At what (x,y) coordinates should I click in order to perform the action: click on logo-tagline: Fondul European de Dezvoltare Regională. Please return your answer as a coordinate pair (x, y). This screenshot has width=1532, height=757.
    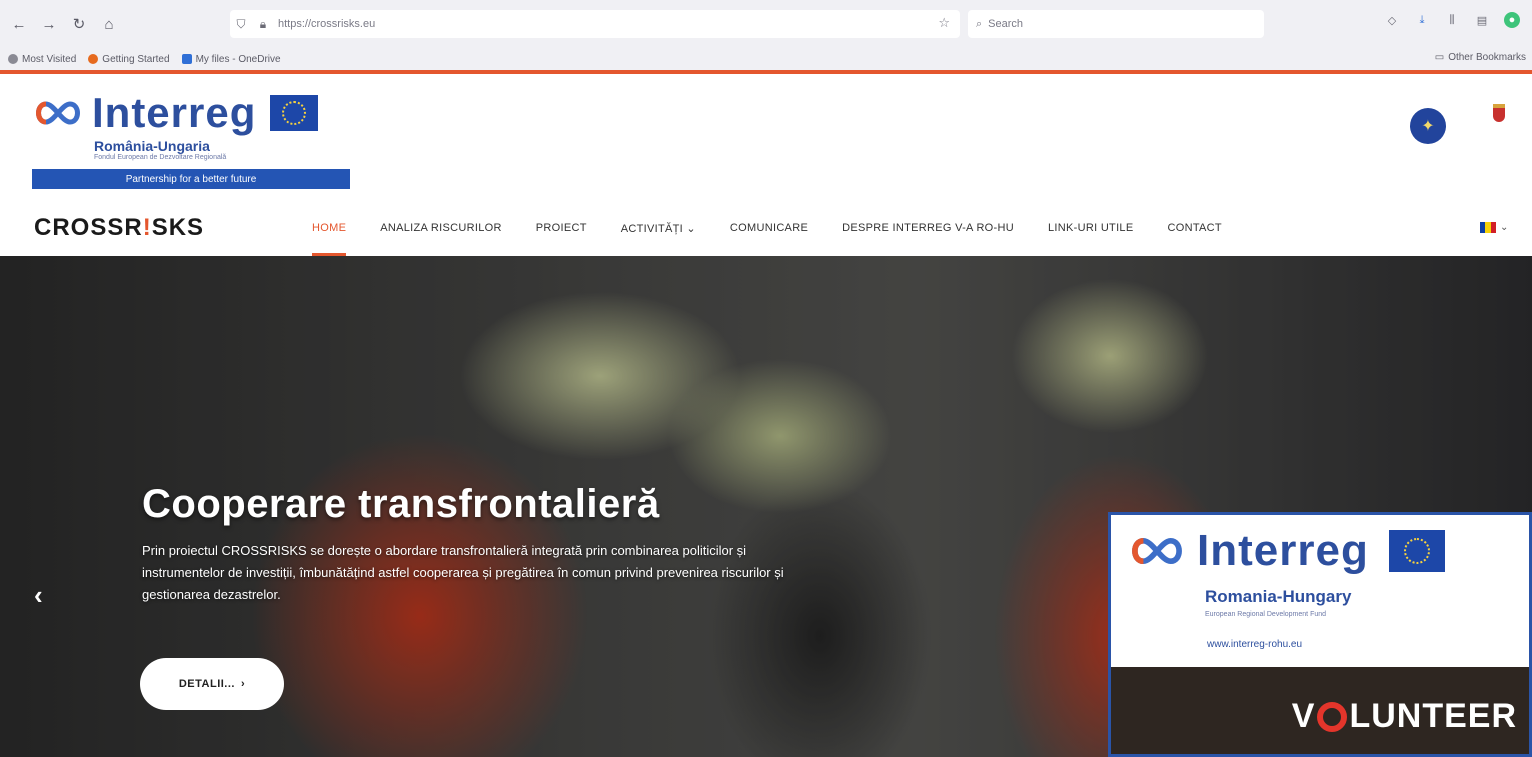
    Looking at the image, I should click on (160, 157).